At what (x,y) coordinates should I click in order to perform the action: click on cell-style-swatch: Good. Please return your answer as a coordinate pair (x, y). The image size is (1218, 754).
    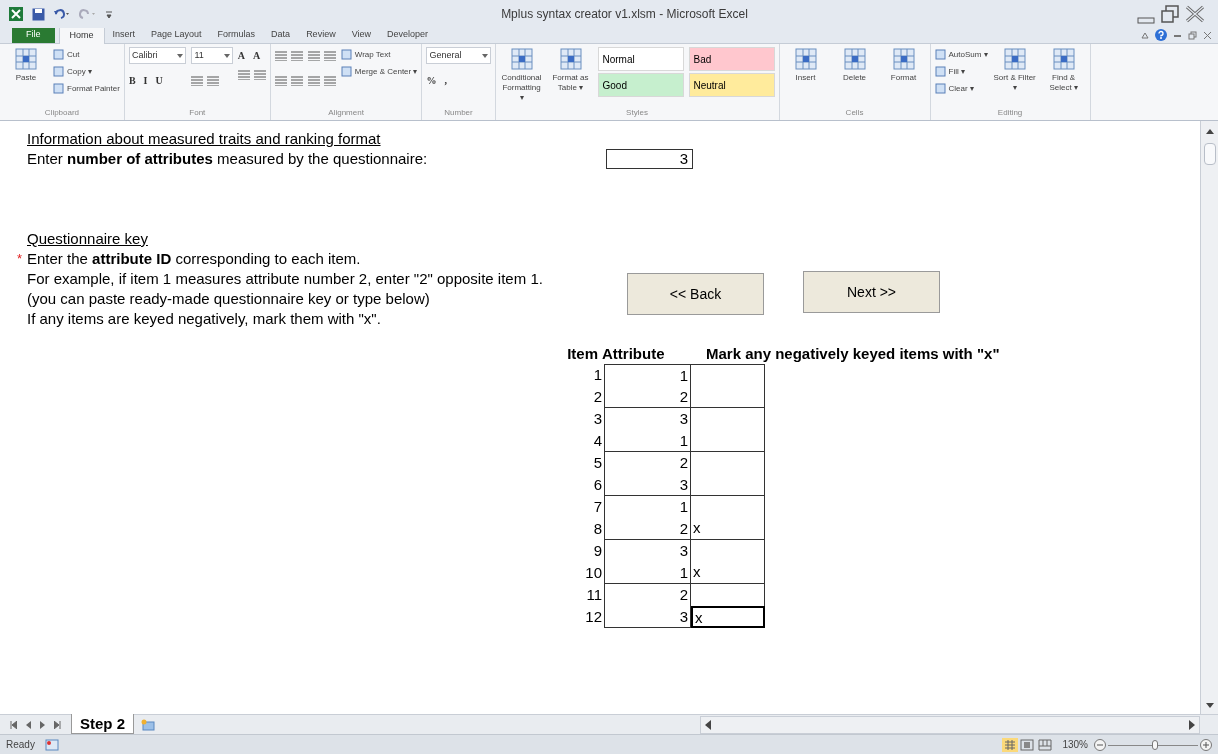
    Looking at the image, I should click on (640, 85).